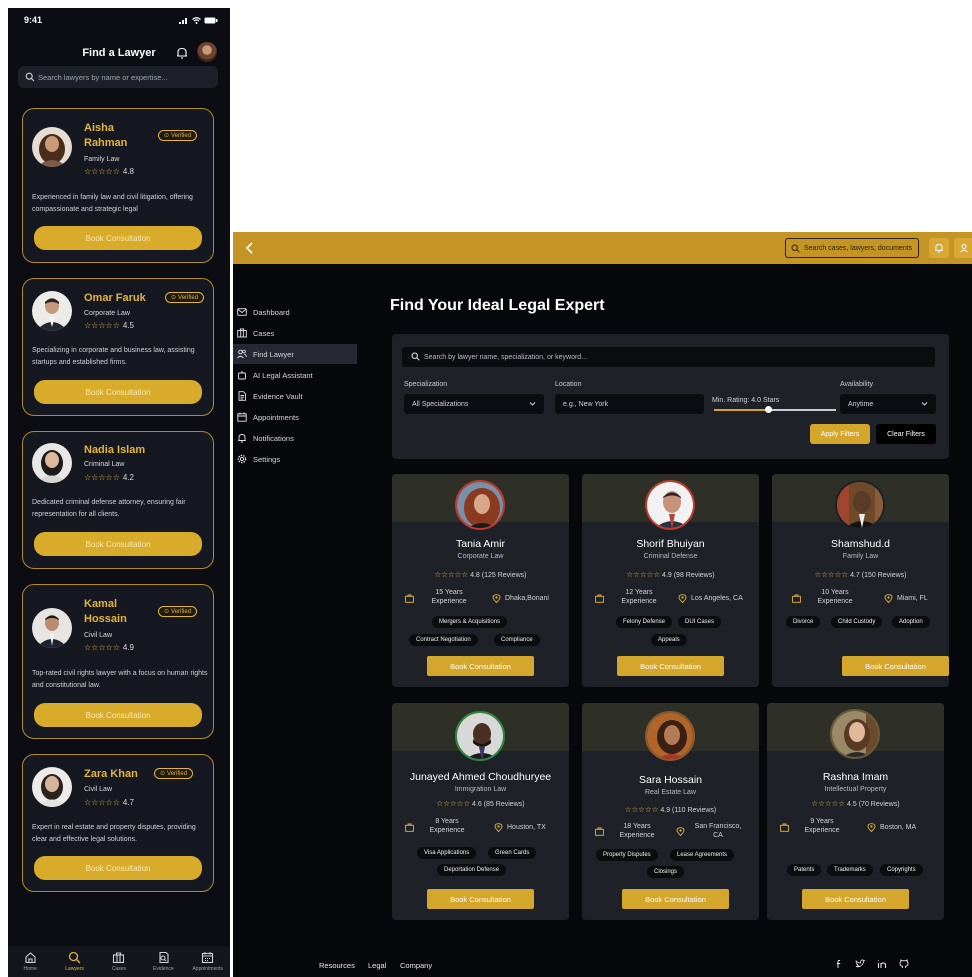 The height and width of the screenshot is (977, 972). What do you see at coordinates (208, 961) in the screenshot?
I see `nav-appointments: Appointments` at bounding box center [208, 961].